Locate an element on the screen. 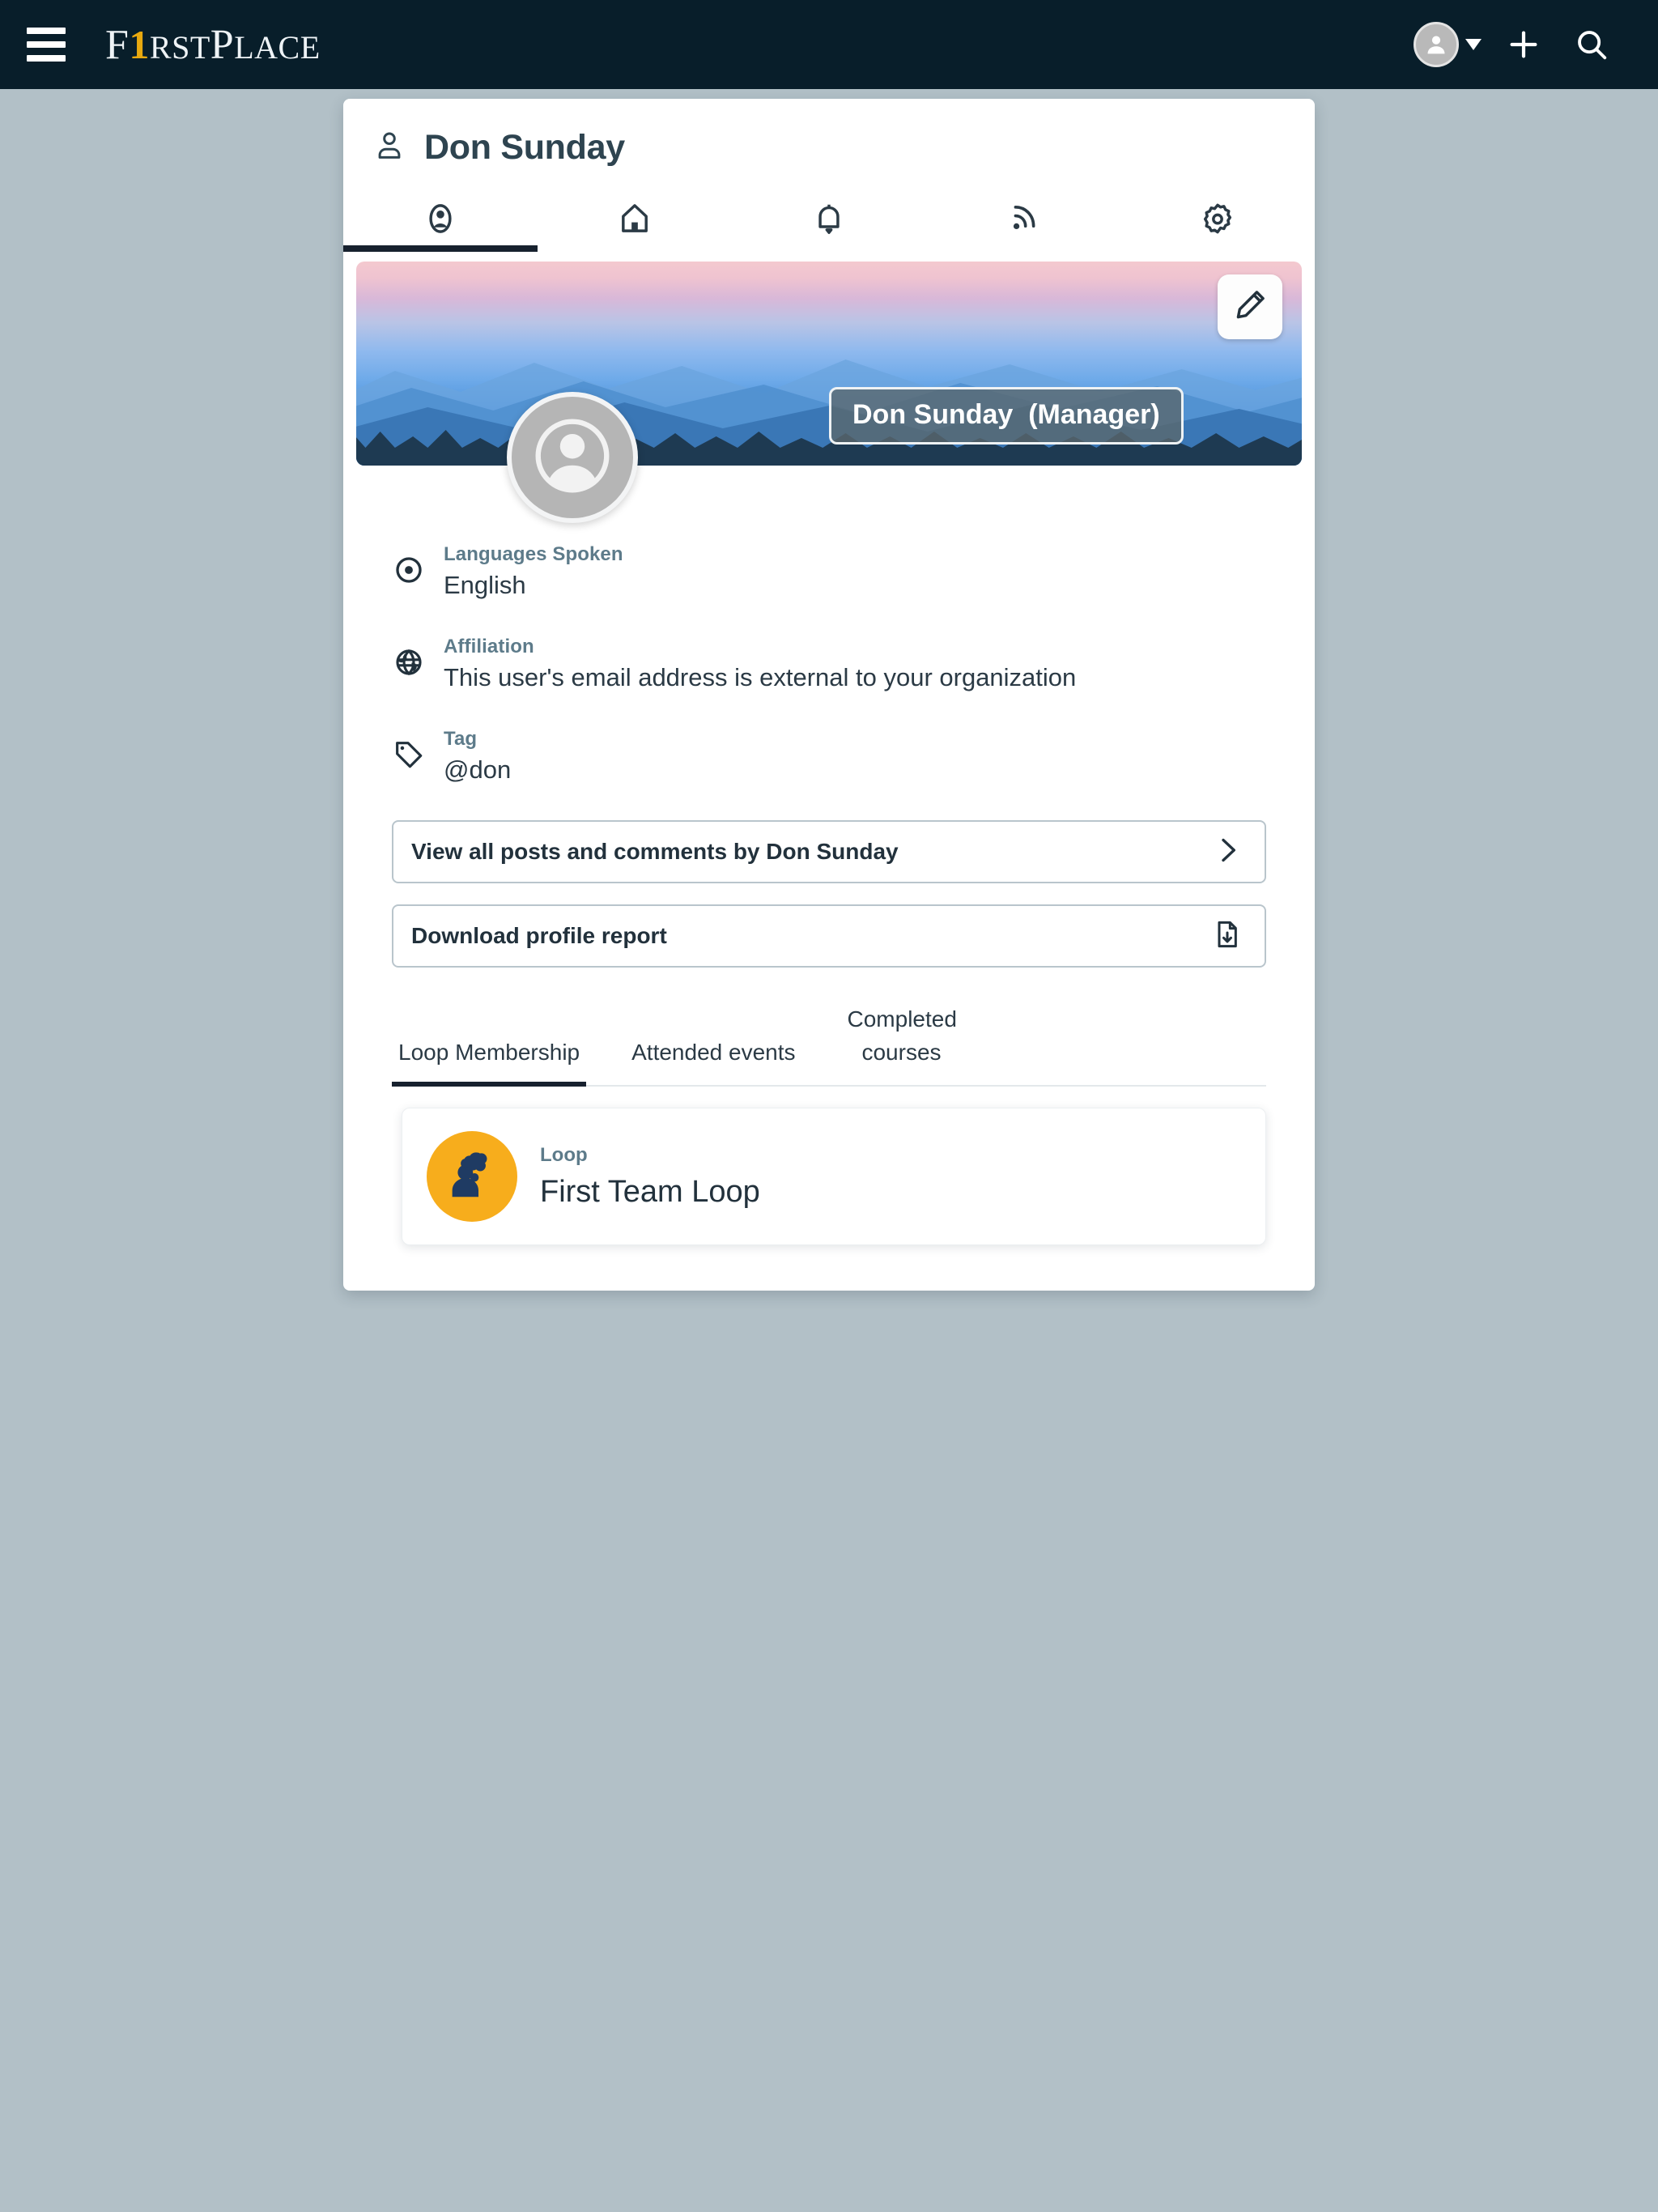 The image size is (1658, 2212). subtab-label: Loop Membership is located at coordinates (489, 1052).